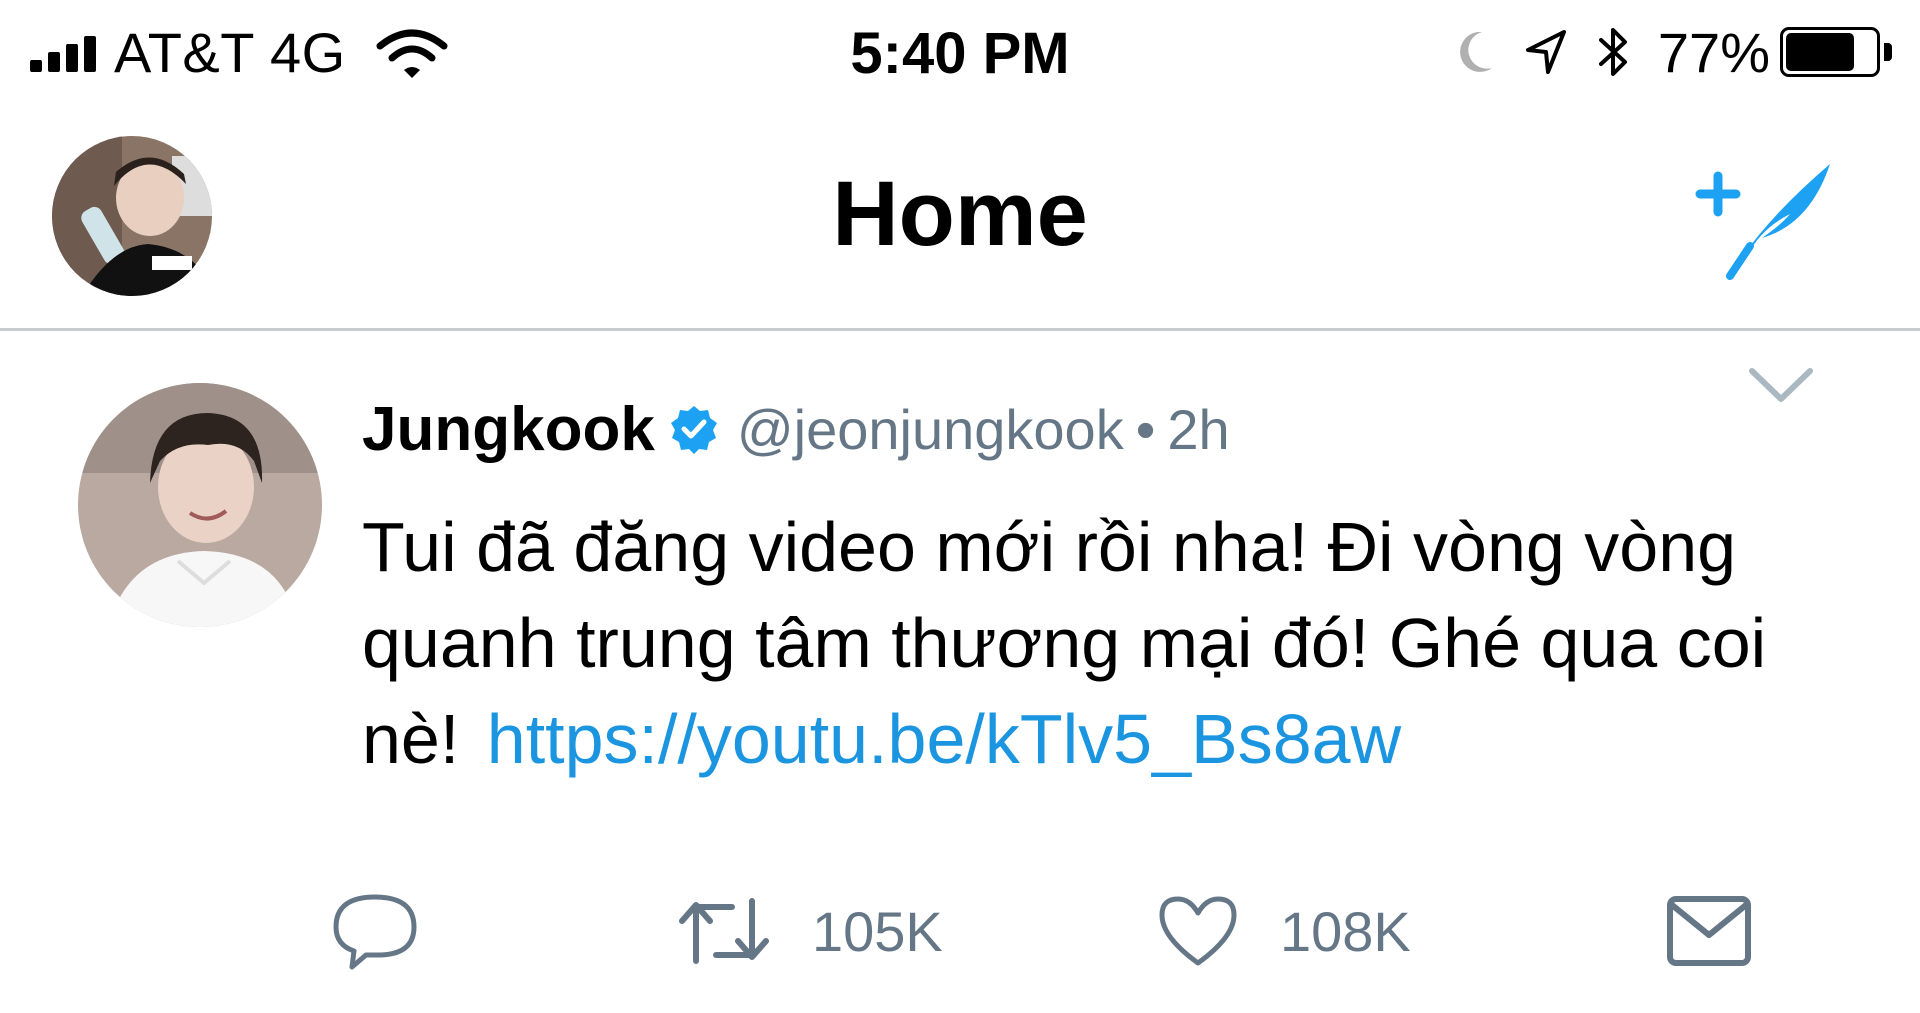 The image size is (1920, 1013). What do you see at coordinates (1545, 52) in the screenshot?
I see `location-arrow-icon` at bounding box center [1545, 52].